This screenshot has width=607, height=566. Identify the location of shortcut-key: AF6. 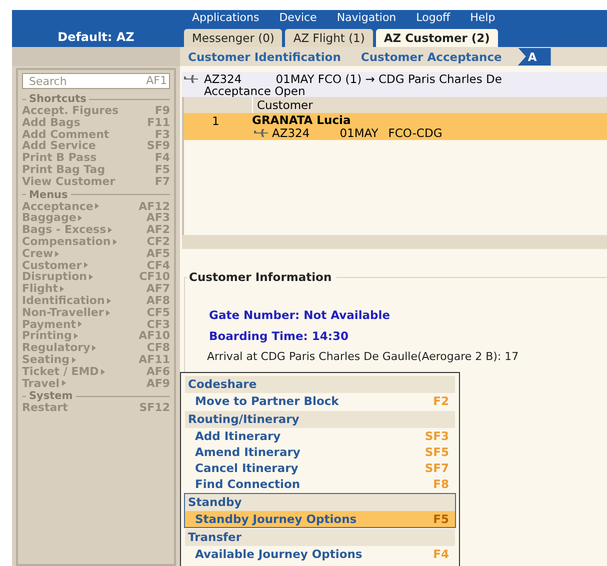
(158, 372).